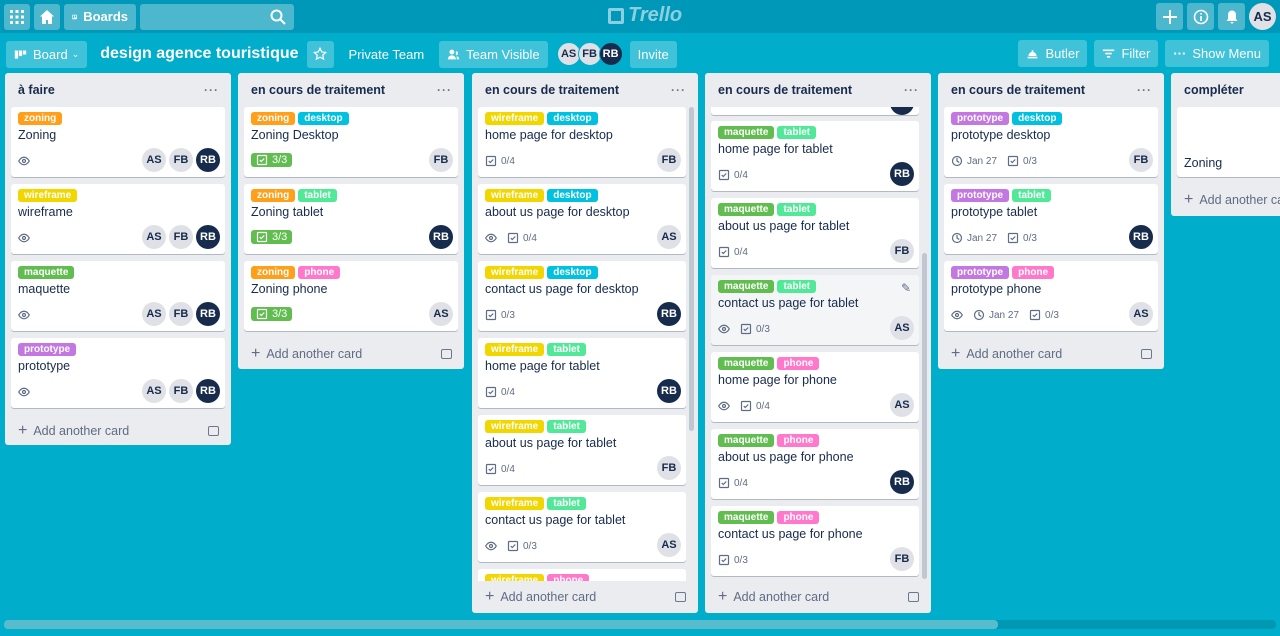  What do you see at coordinates (1262, 16) in the screenshot?
I see `user-avatar: AS` at bounding box center [1262, 16].